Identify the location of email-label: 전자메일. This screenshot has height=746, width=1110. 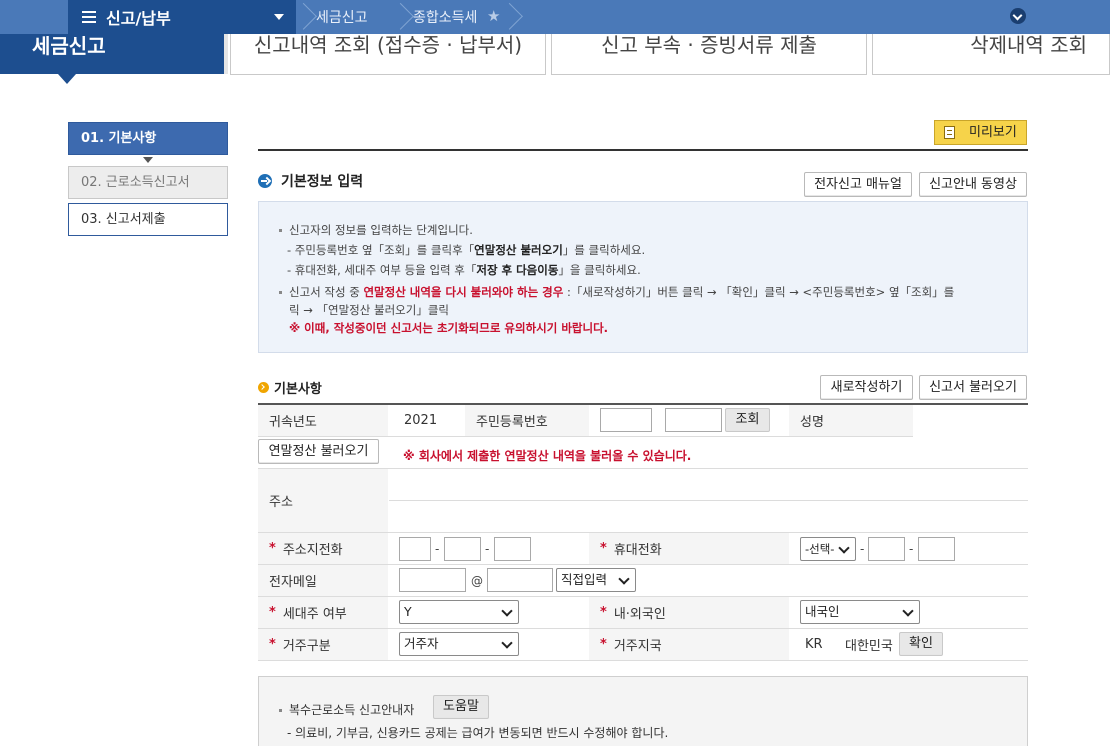
(323, 580).